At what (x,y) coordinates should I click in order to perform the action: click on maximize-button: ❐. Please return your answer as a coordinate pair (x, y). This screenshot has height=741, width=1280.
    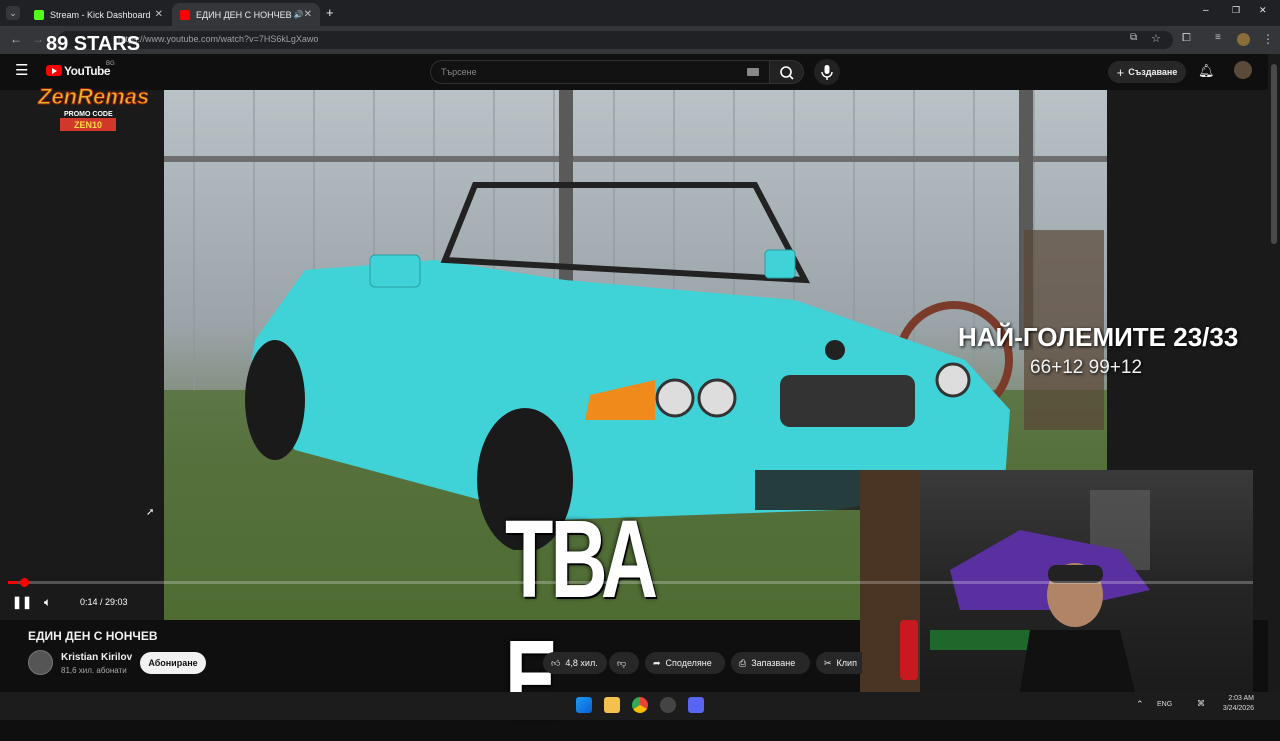
    Looking at the image, I should click on (1236, 10).